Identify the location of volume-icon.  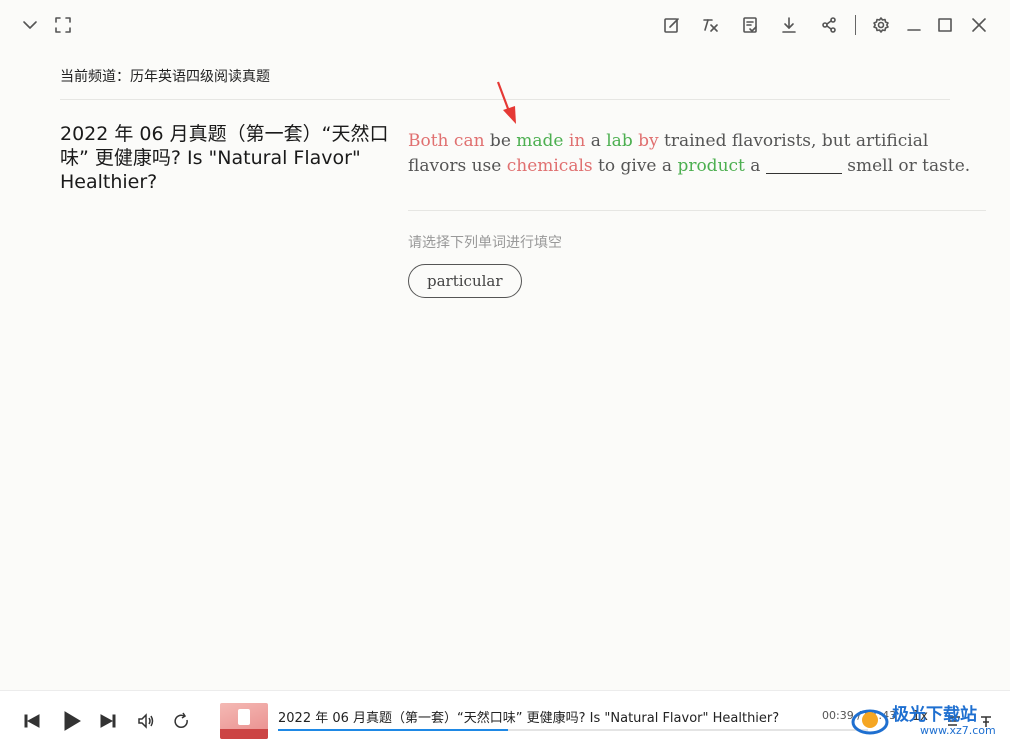
(146, 721).